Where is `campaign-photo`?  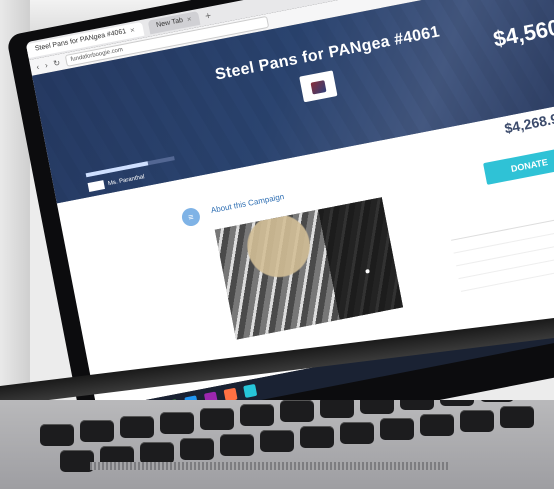 campaign-photo is located at coordinates (309, 268).